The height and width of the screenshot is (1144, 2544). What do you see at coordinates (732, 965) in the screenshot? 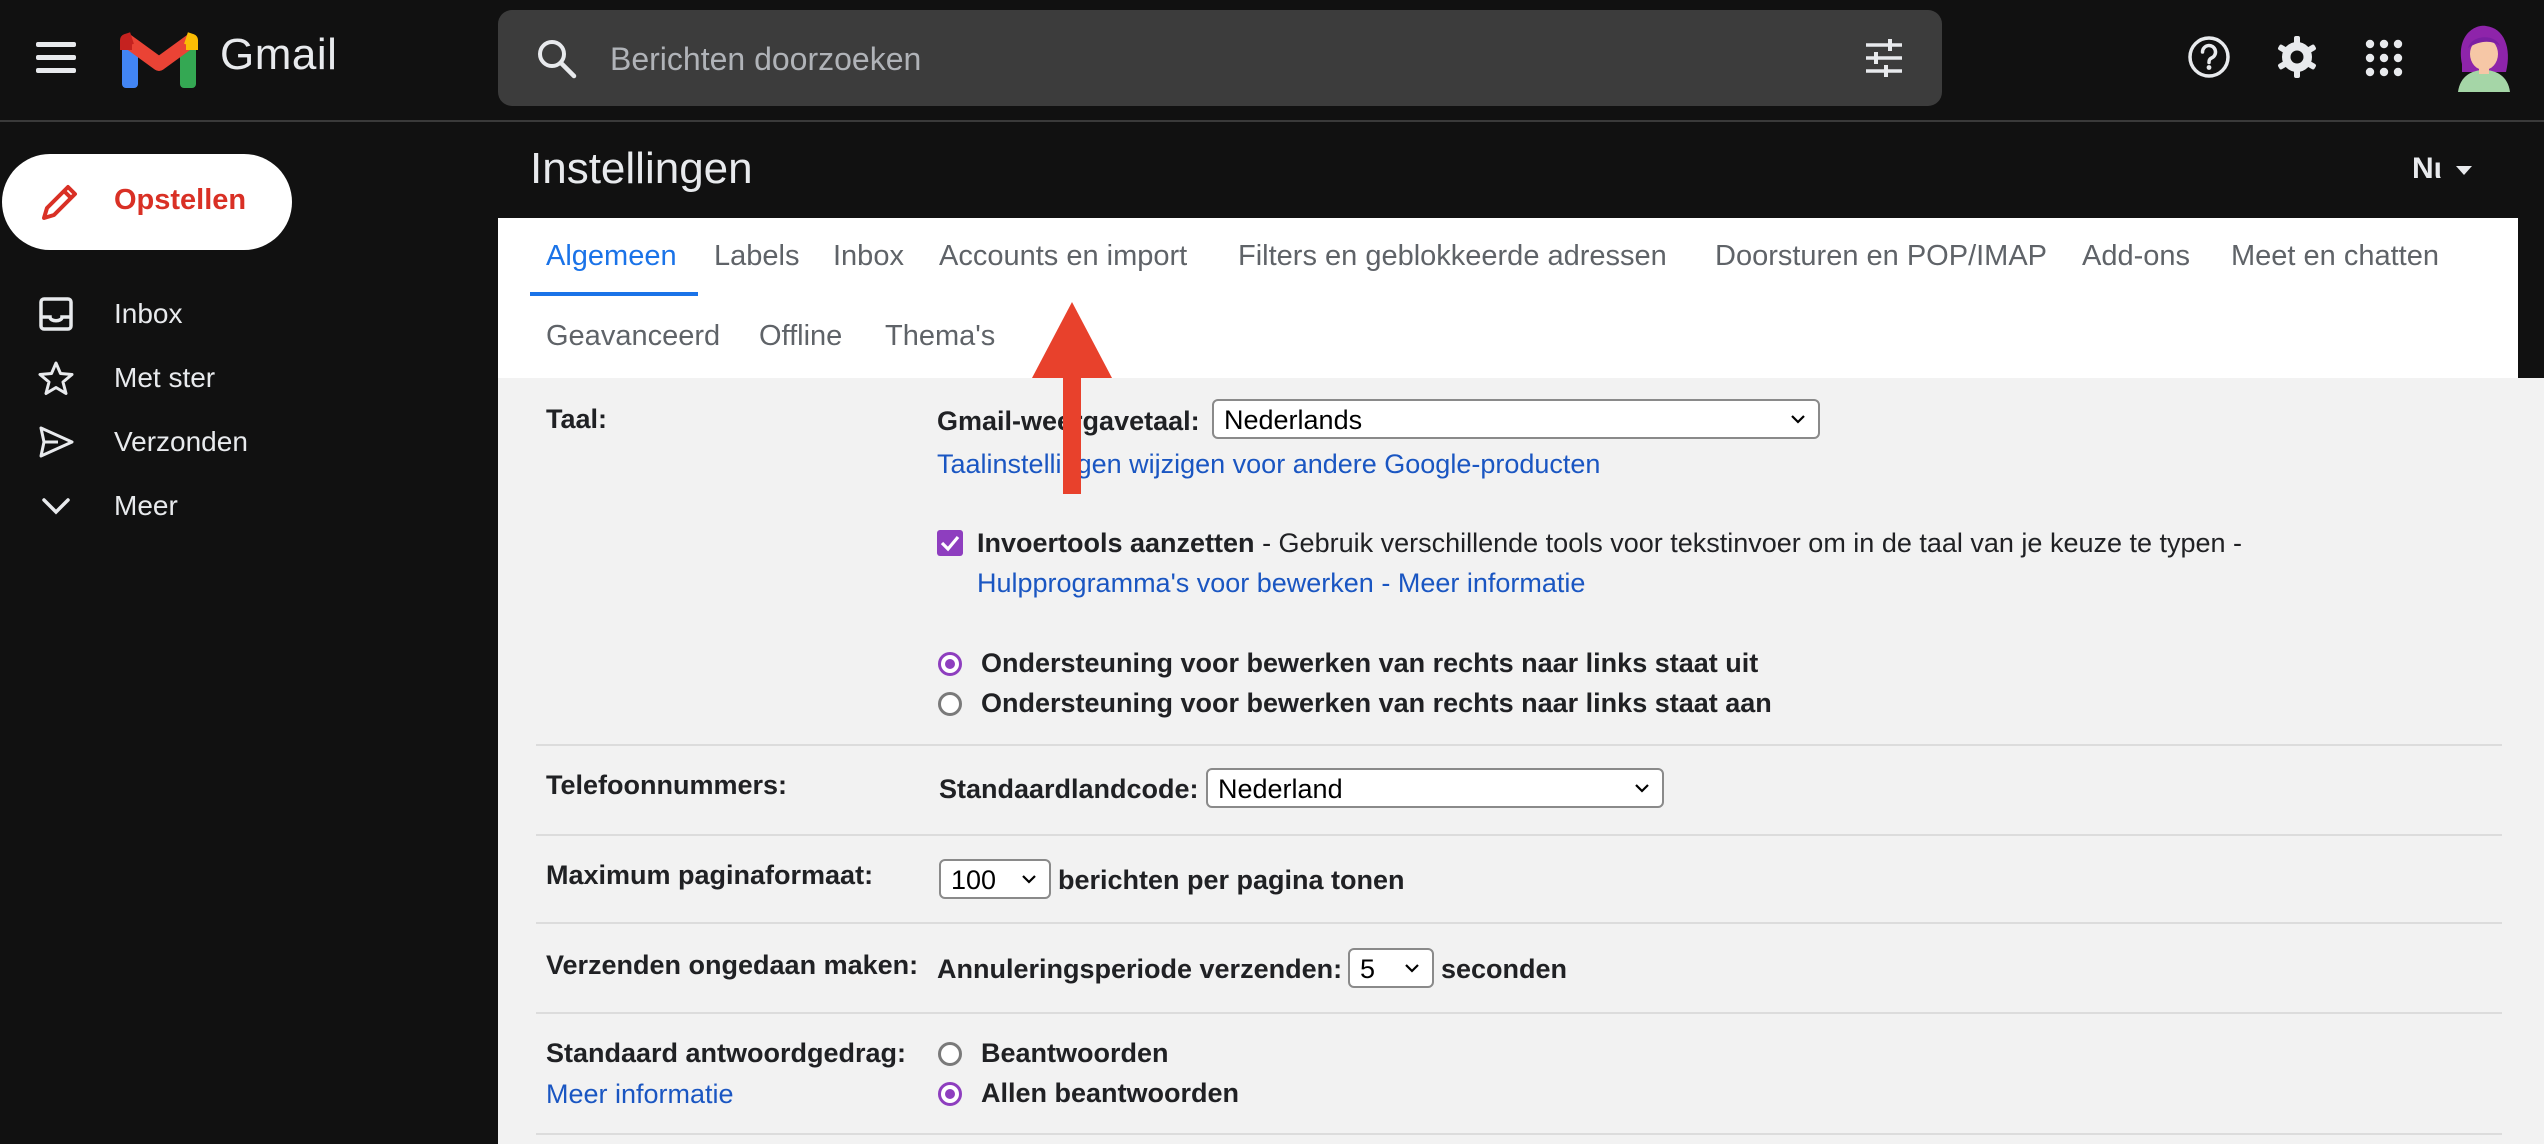
I see `undo-send-row-label: Verzenden ongedaan maken:` at bounding box center [732, 965].